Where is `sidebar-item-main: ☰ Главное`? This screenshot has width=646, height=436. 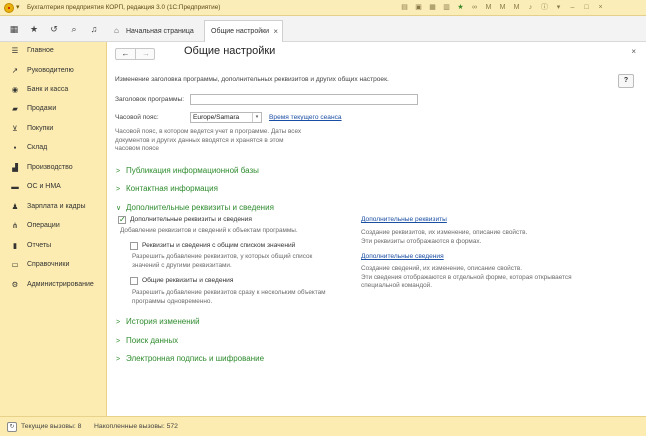
sidebar-item-main: ☰ Главное is located at coordinates (53, 51).